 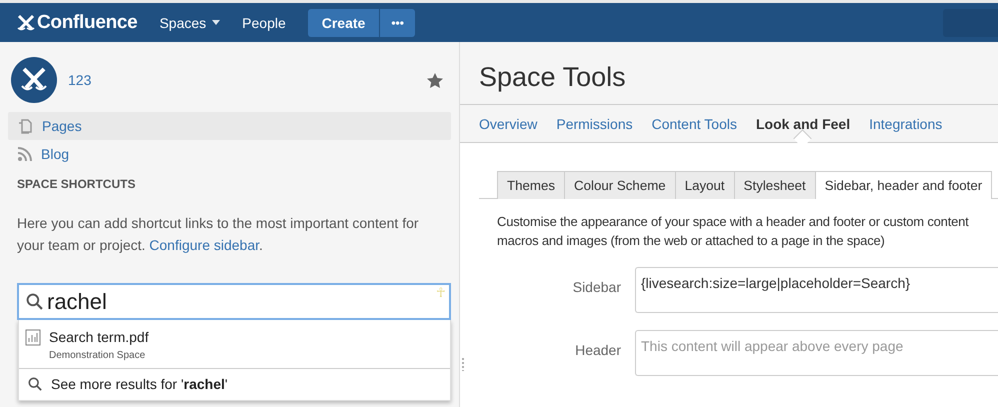 I want to click on pages-icon, so click(x=25, y=126).